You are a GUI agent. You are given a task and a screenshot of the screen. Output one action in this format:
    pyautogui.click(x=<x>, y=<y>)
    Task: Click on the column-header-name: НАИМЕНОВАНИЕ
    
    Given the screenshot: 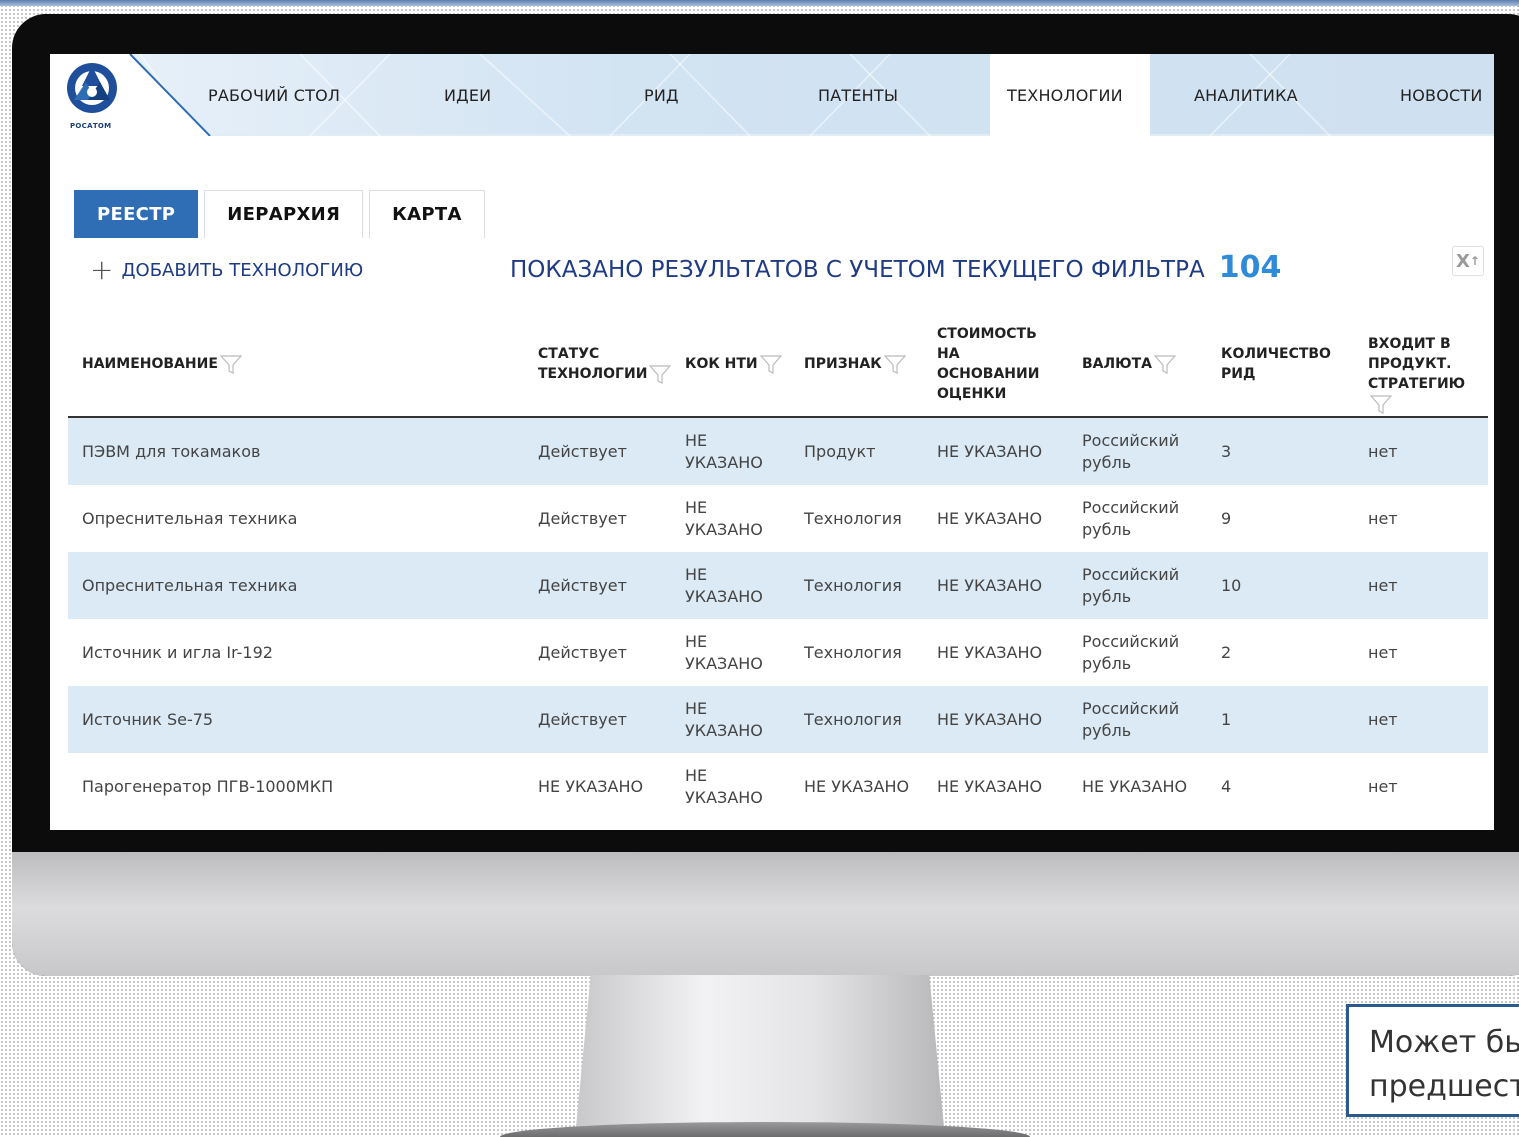 What is the action you would take?
    pyautogui.click(x=162, y=364)
    